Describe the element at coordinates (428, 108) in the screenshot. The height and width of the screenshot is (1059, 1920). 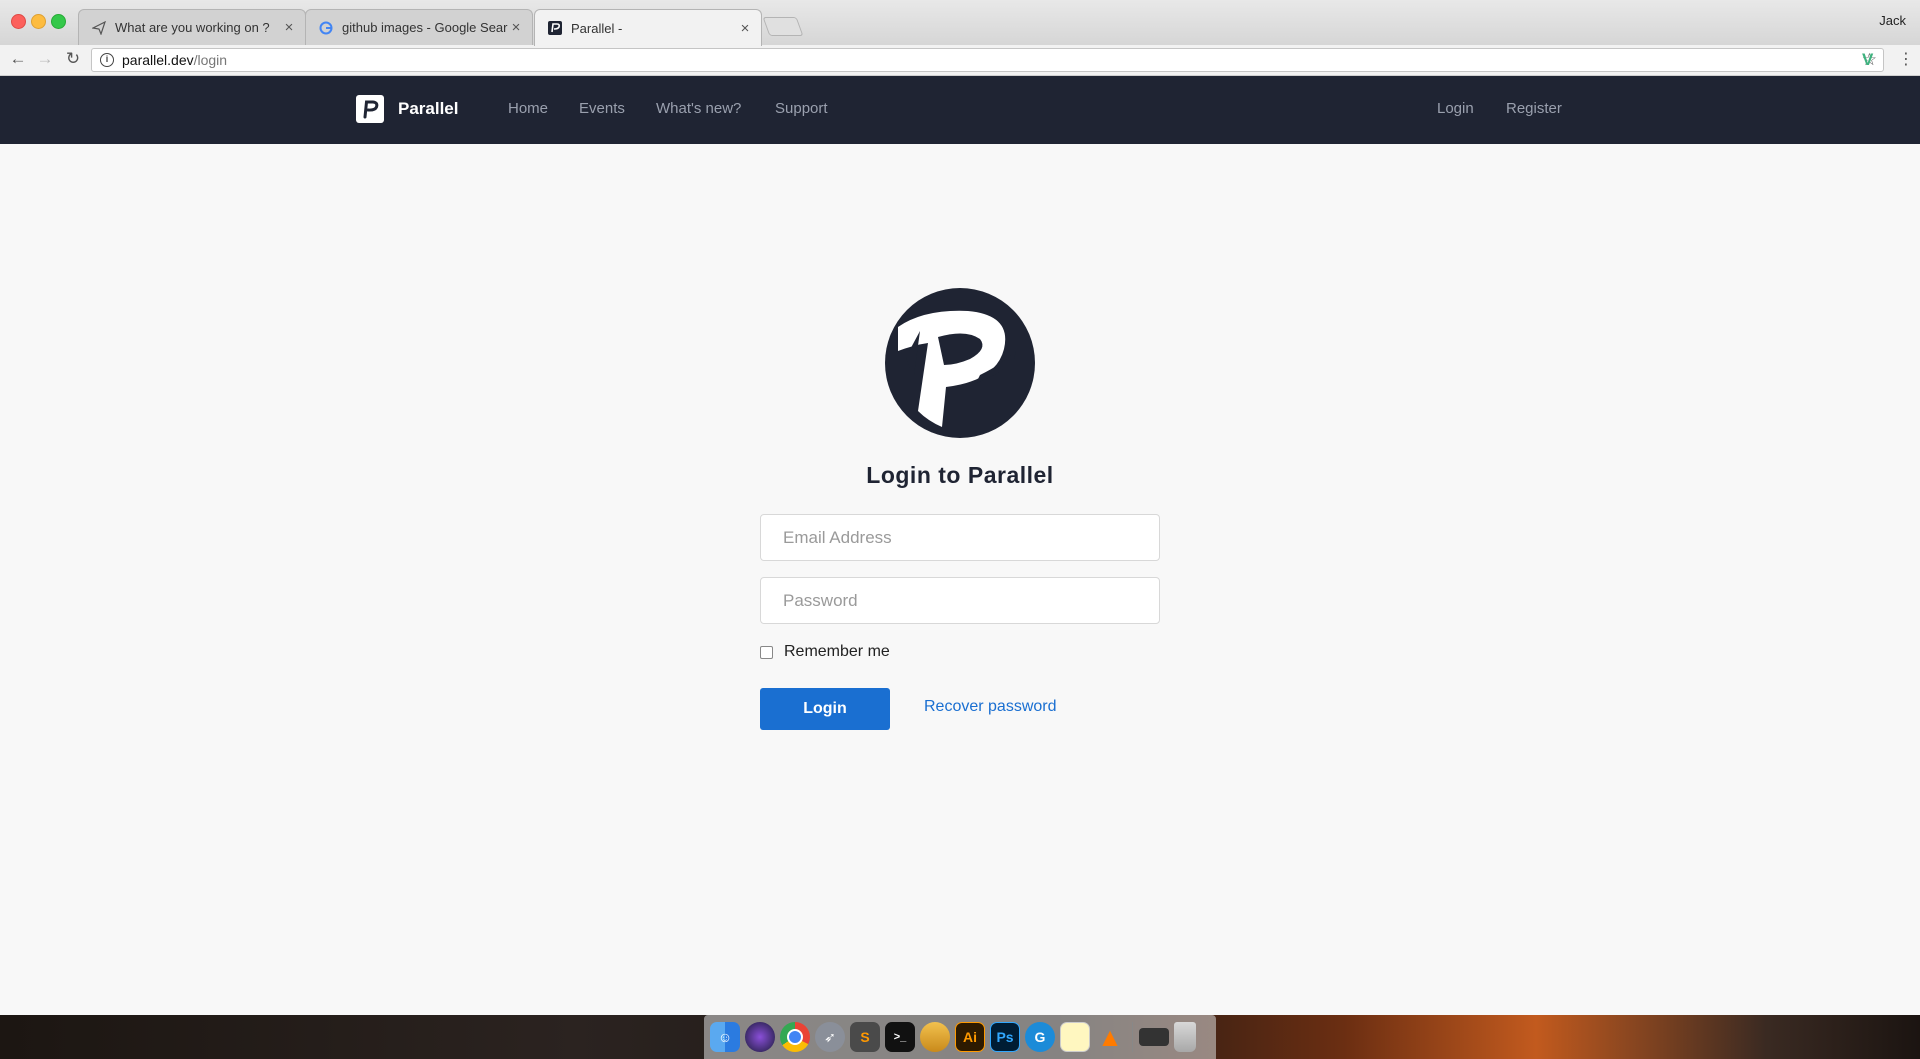
I see `brand-name: Parallel` at that location.